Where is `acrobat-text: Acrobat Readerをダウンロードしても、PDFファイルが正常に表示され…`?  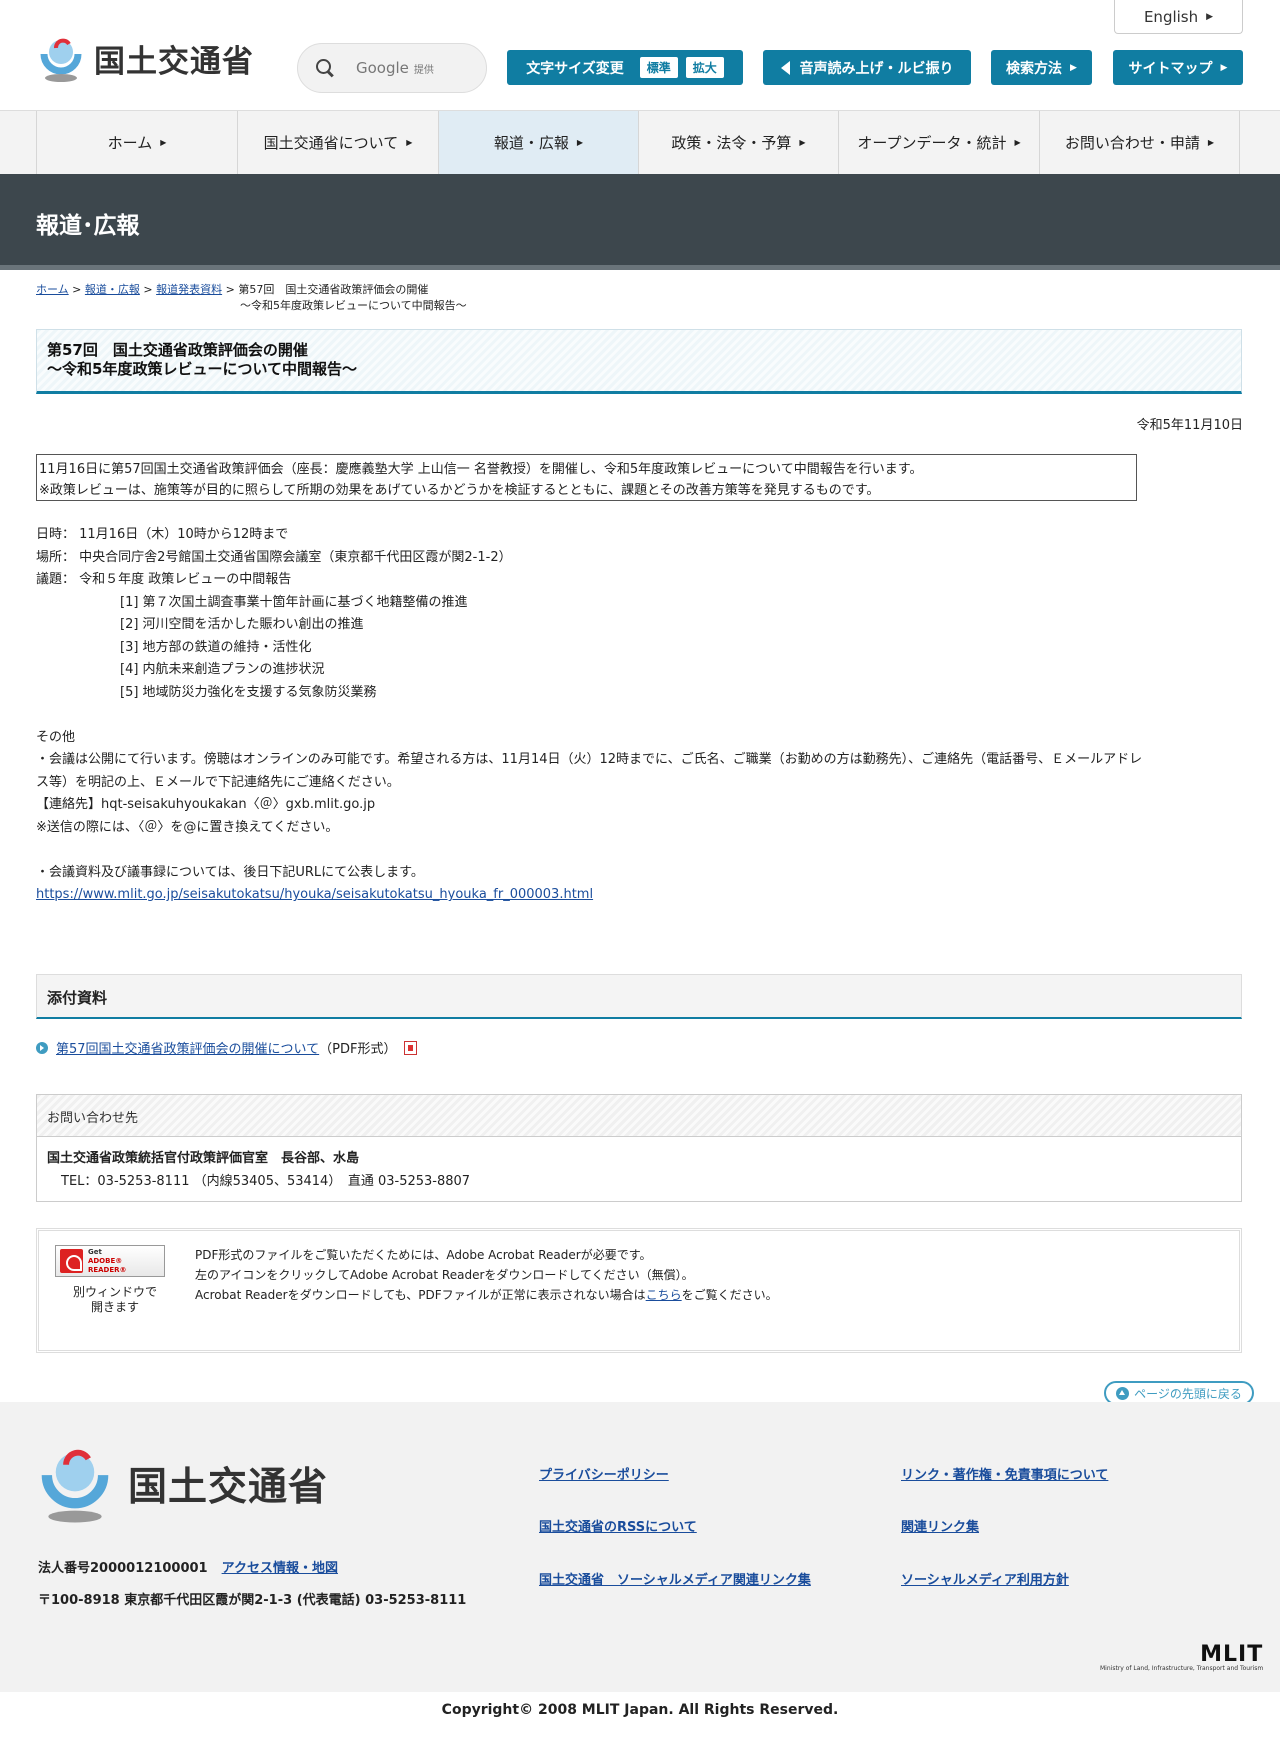 acrobat-text: Acrobat Readerをダウンロードしても、PDFファイルが正常に表示され… is located at coordinates (420, 1295).